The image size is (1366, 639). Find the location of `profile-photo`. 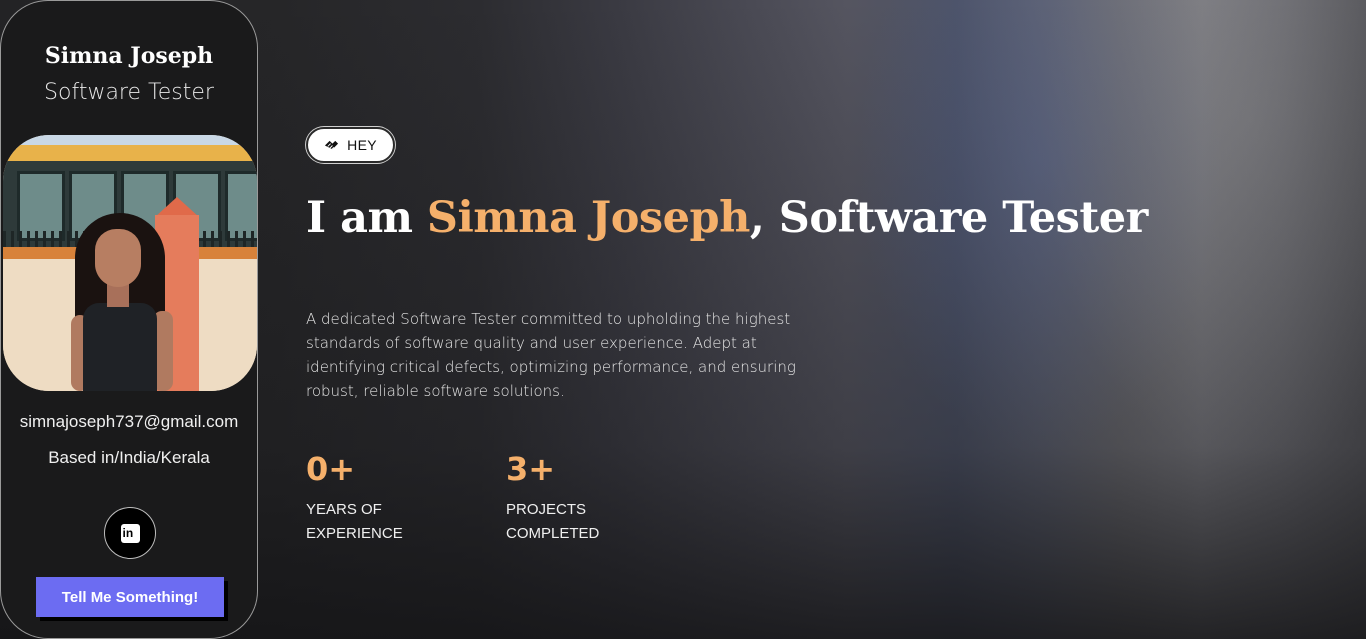

profile-photo is located at coordinates (130, 263).